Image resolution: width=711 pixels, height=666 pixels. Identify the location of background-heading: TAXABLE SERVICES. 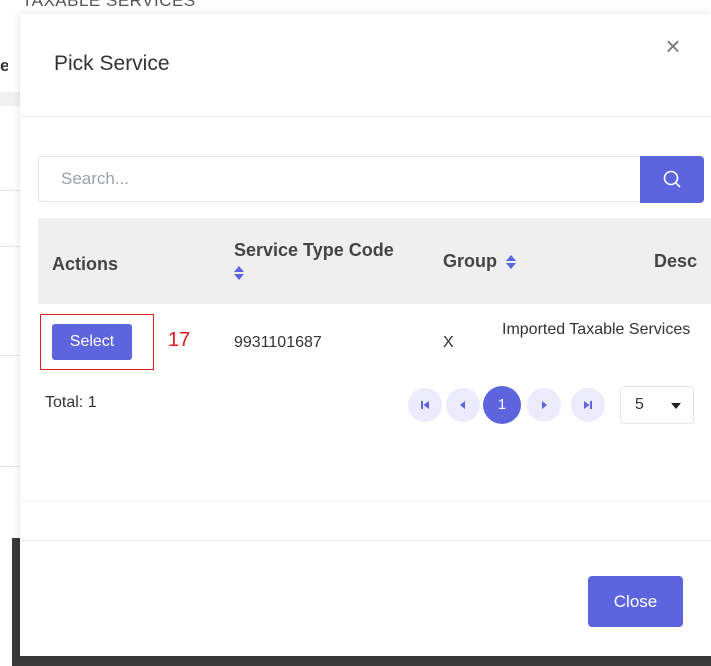
(109, 5).